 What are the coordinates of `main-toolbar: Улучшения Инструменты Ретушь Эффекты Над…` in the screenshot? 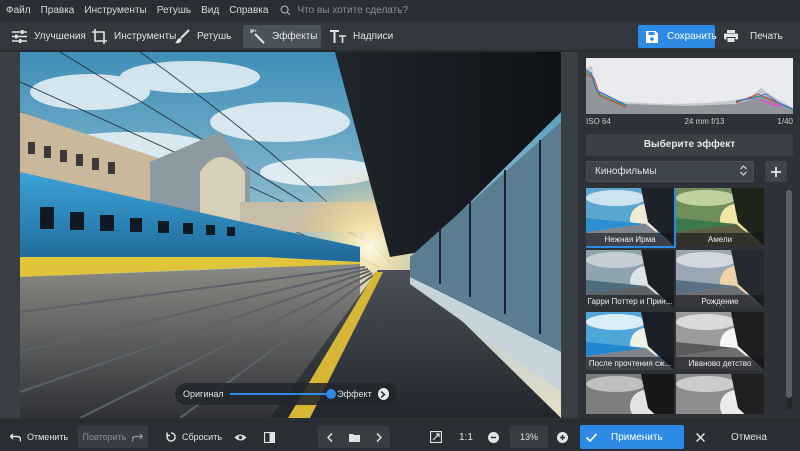 It's located at (400, 36).